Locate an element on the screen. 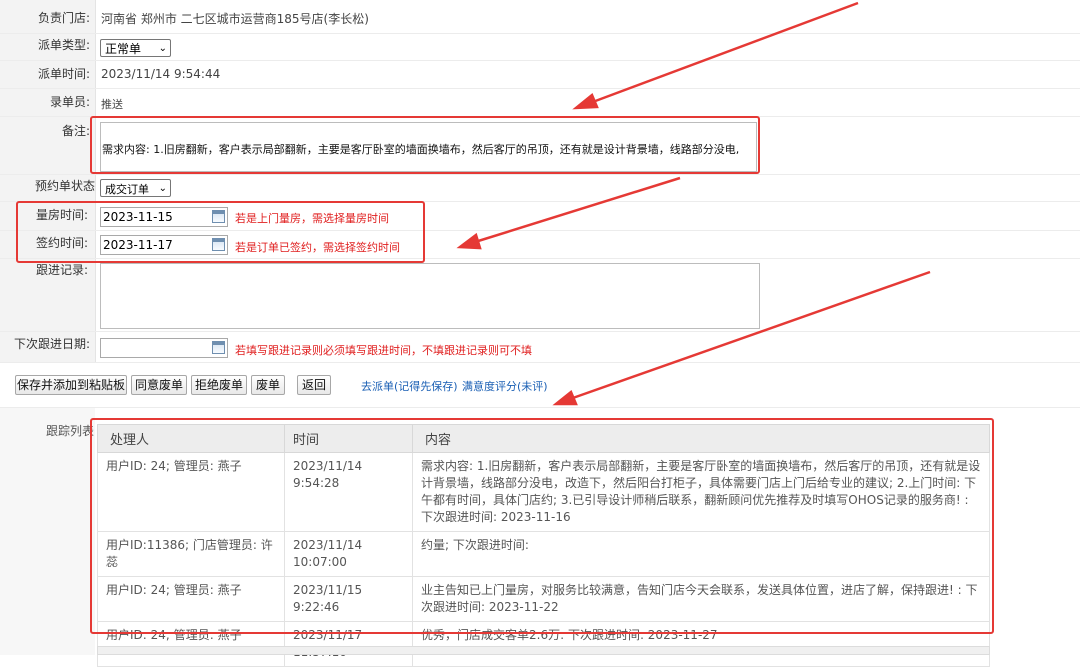  followup-textarea is located at coordinates (430, 296).